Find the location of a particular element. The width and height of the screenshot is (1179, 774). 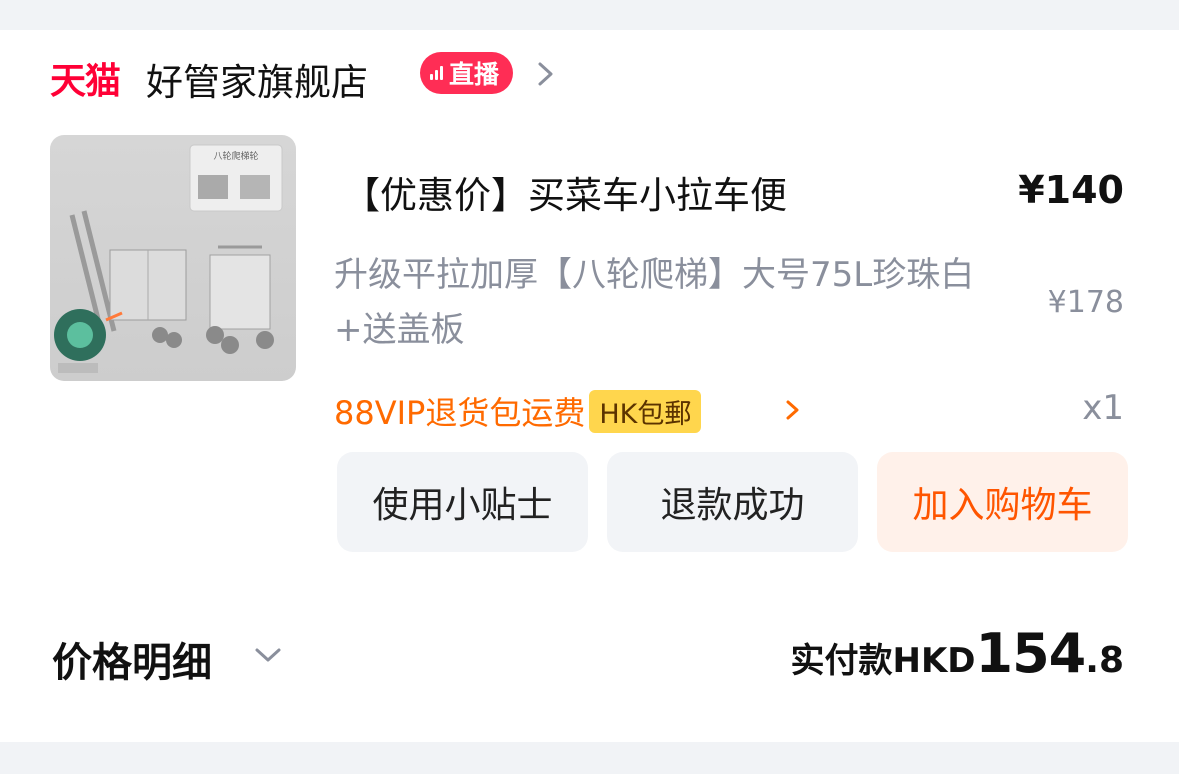

product-spec: 升级平拉加厚【八轮爬梯】大号75L珍珠白+送盖板 is located at coordinates (659, 303).